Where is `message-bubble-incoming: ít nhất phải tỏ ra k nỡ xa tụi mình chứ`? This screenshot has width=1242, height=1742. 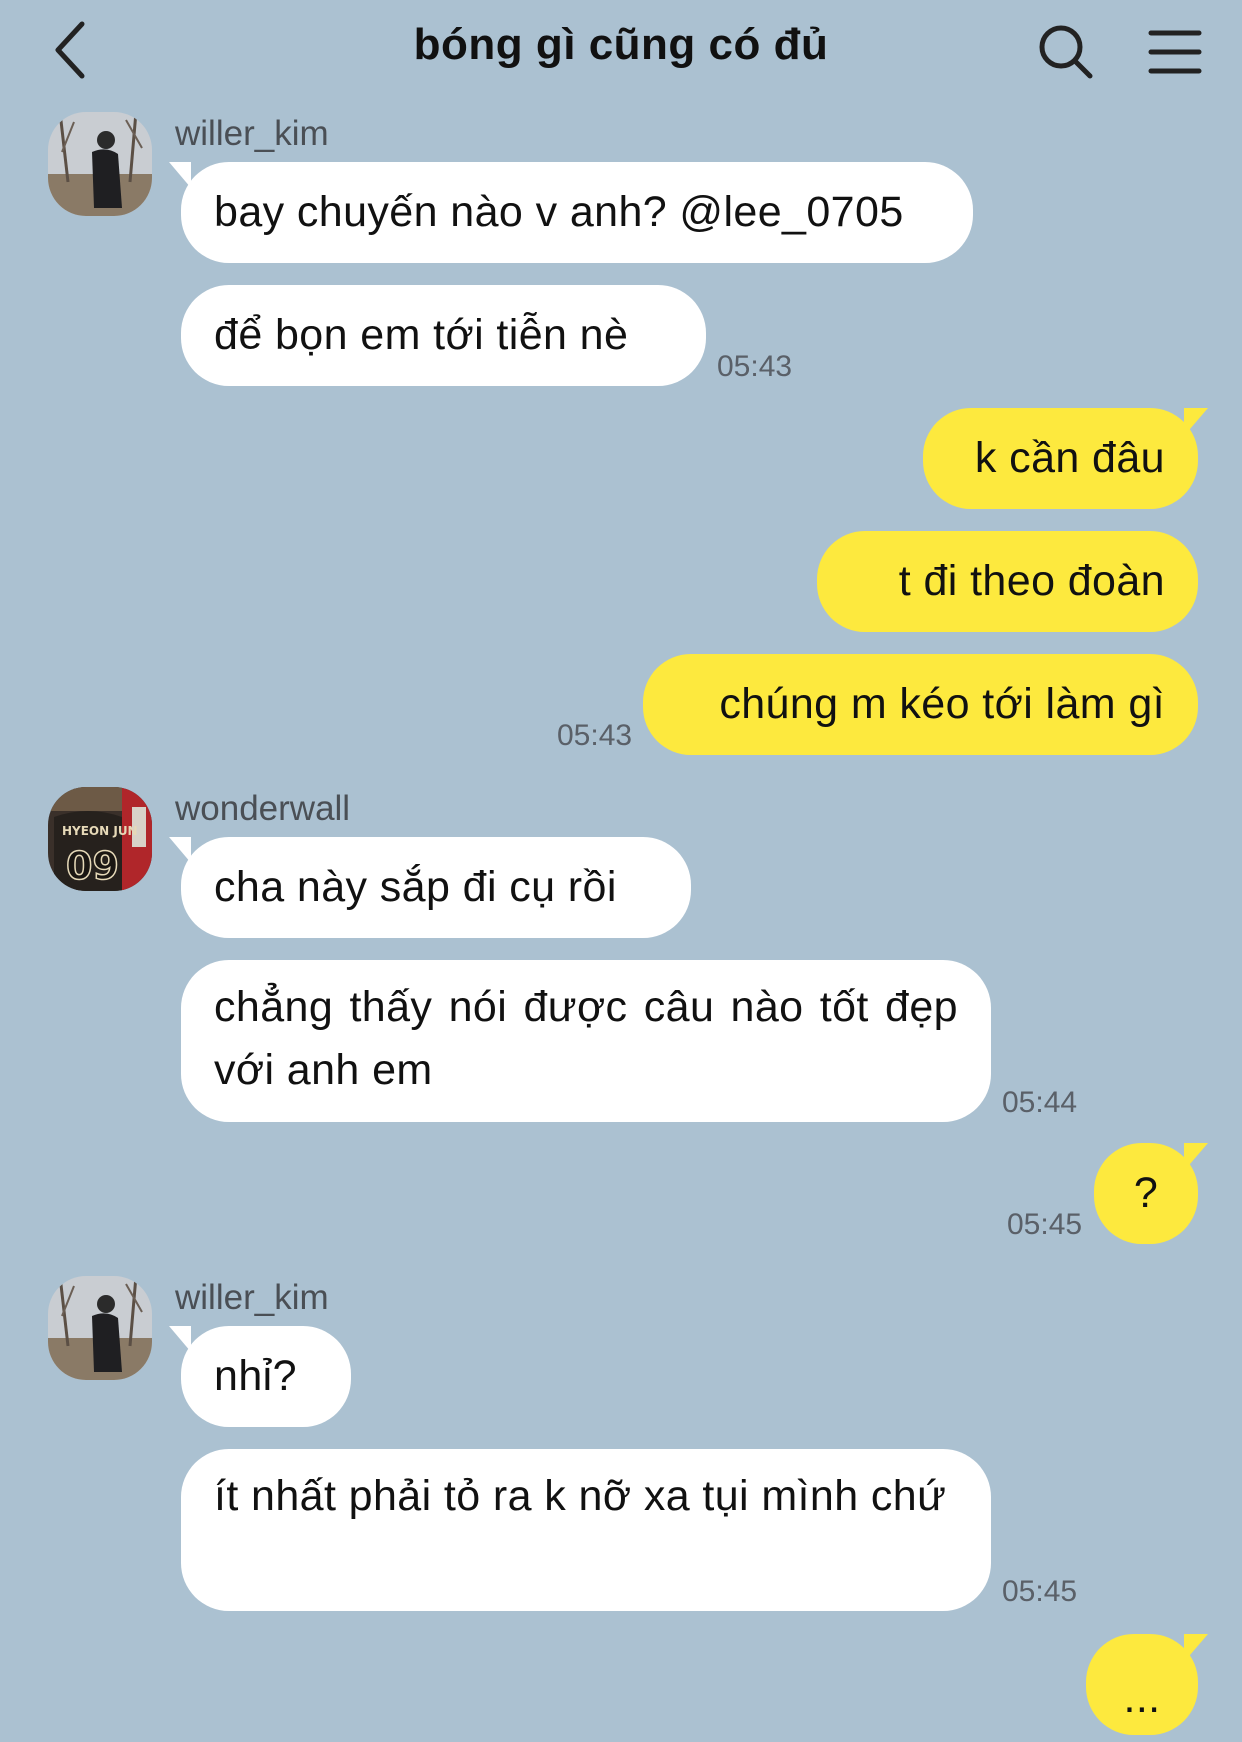
message-bubble-incoming: ít nhất phải tỏ ra k nỡ xa tụi mình chứ is located at coordinates (586, 1530).